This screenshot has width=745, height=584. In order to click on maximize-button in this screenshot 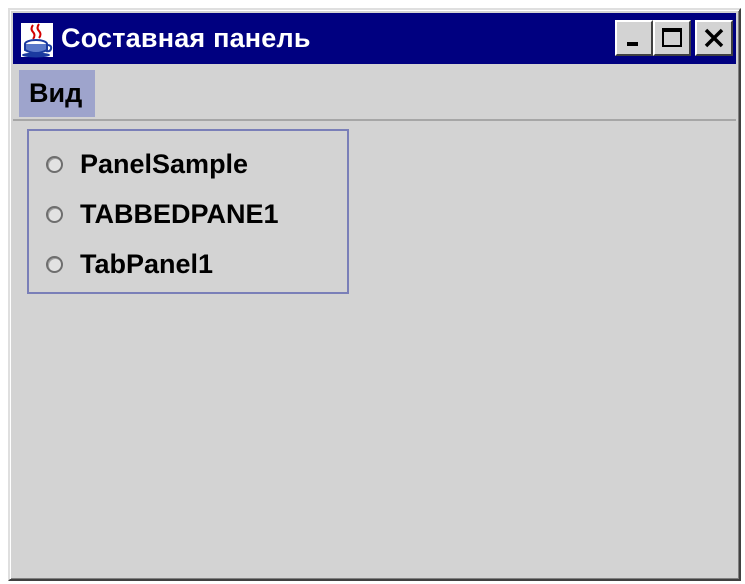, I will do `click(672, 38)`.